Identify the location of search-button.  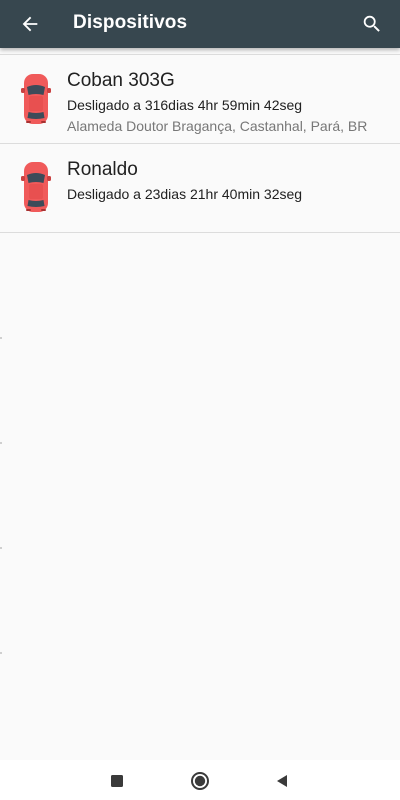
(372, 24).